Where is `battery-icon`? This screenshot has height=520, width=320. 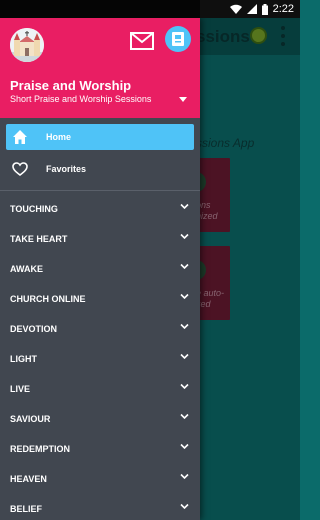 battery-icon is located at coordinates (264, 9).